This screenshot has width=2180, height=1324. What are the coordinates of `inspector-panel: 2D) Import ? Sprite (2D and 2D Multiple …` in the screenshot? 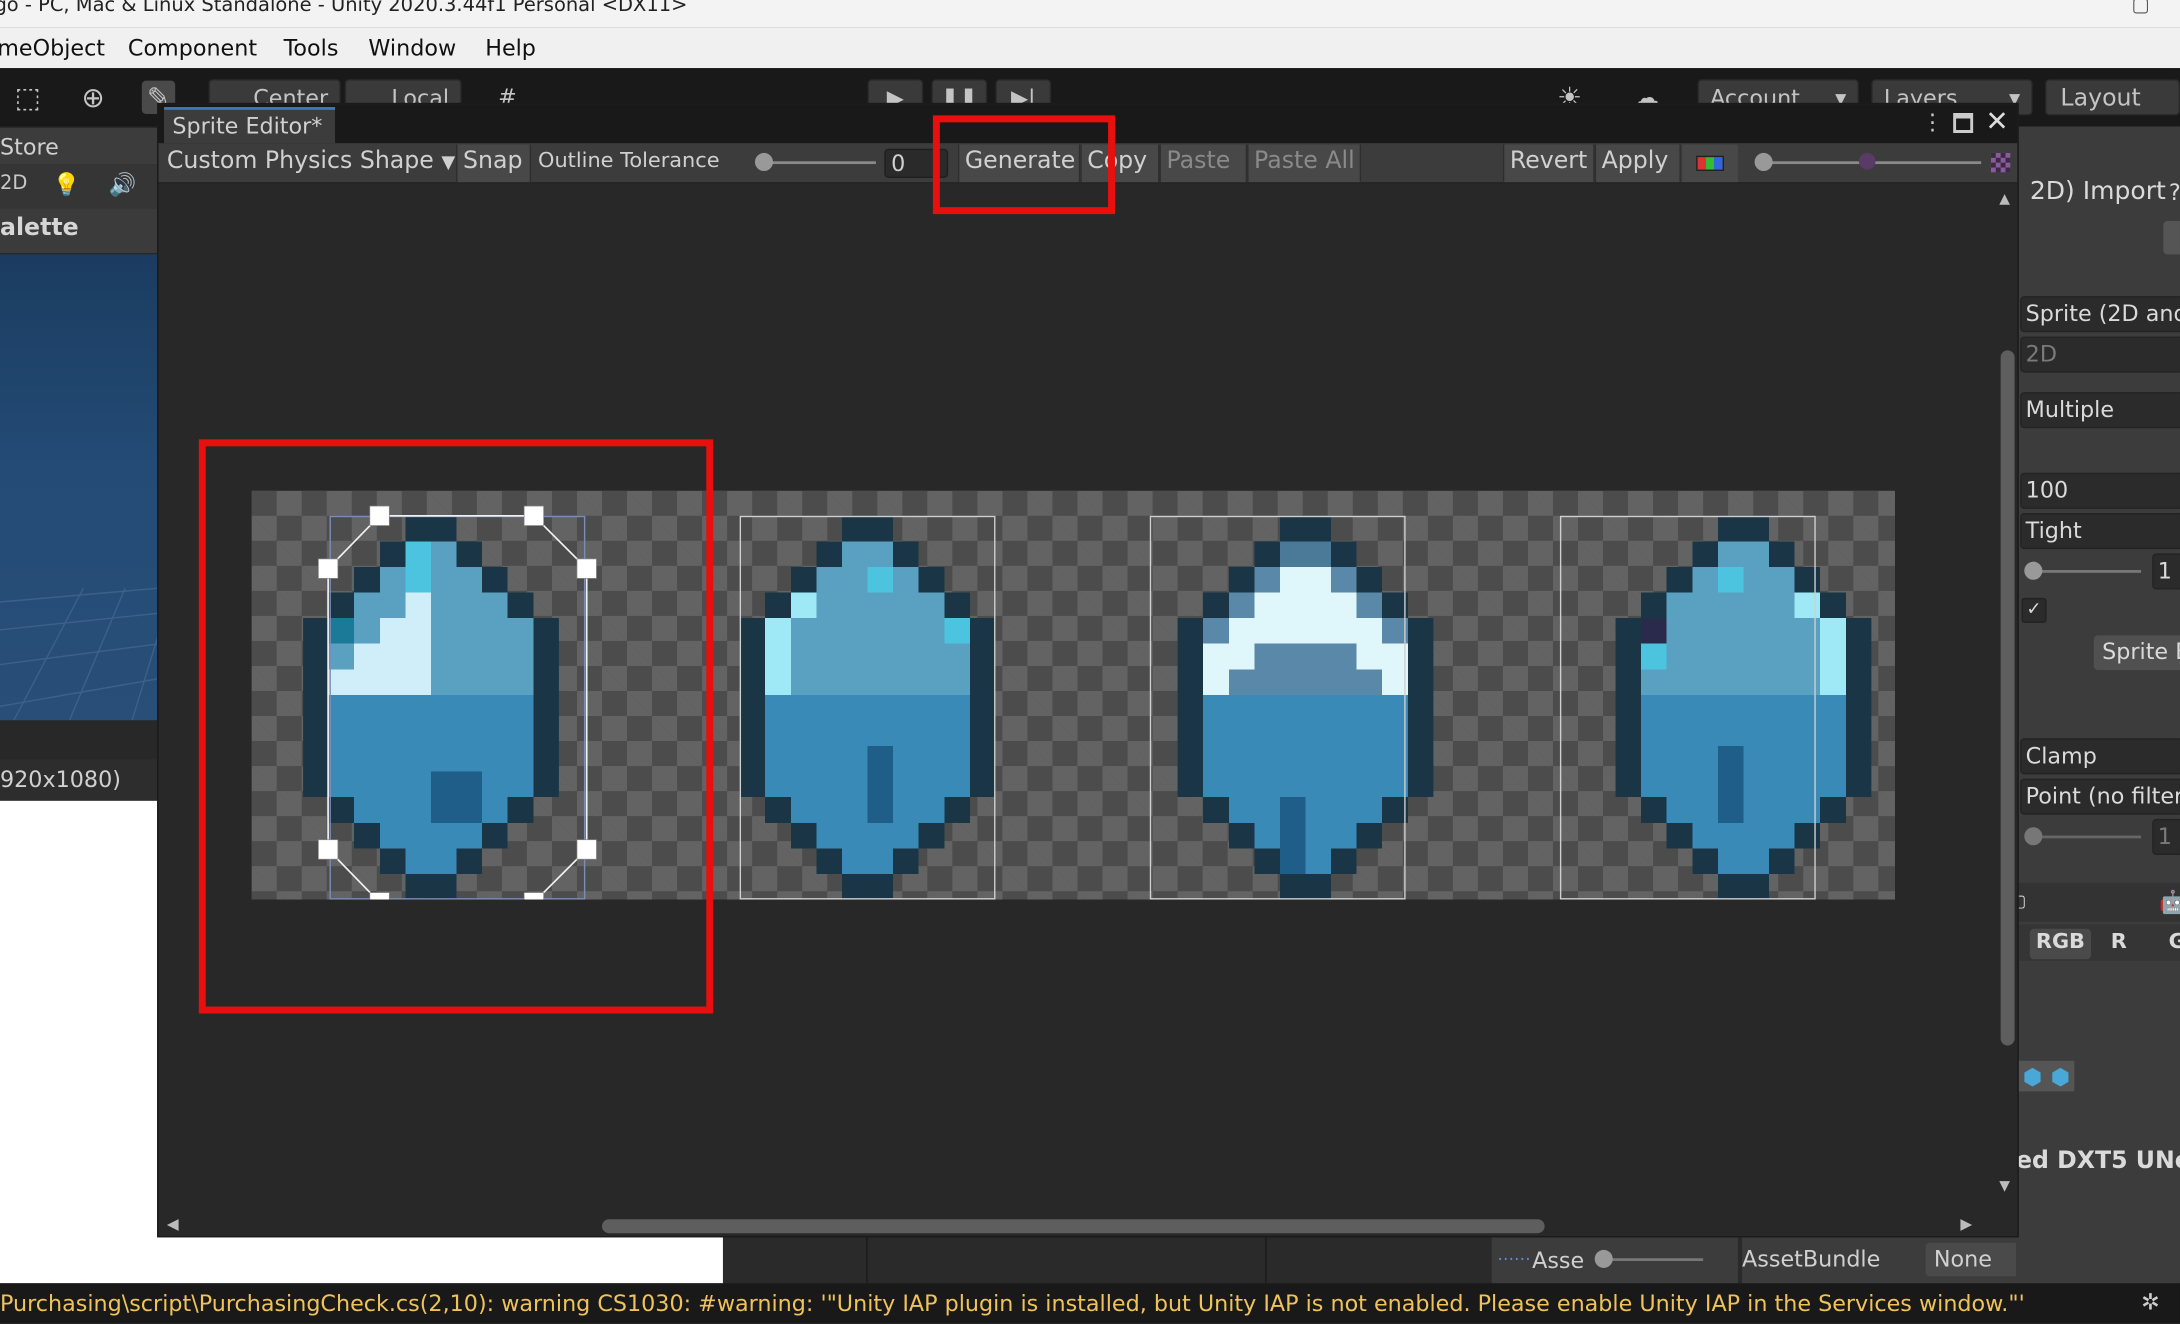 It's located at (2097, 705).